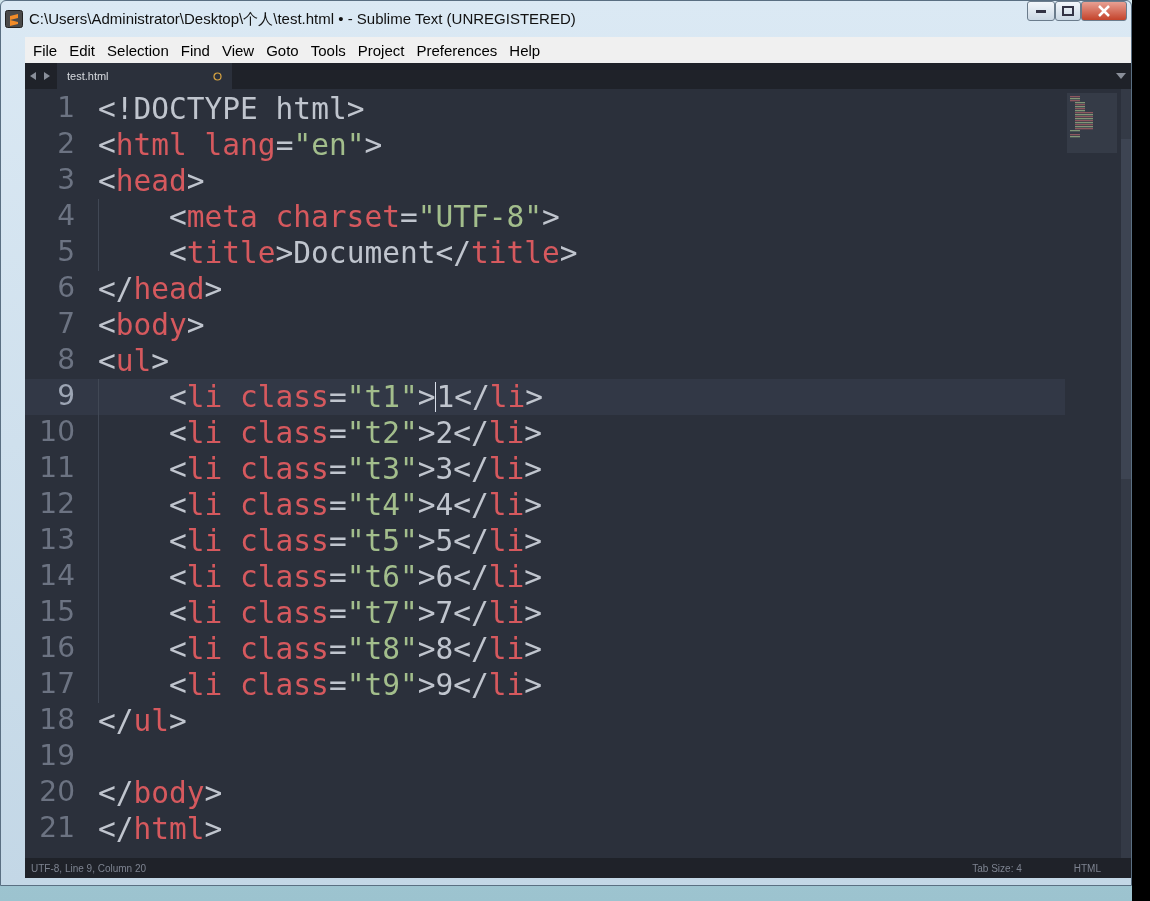 This screenshot has width=1150, height=901. Describe the element at coordinates (1126, 473) in the screenshot. I see `scrollbar` at that location.